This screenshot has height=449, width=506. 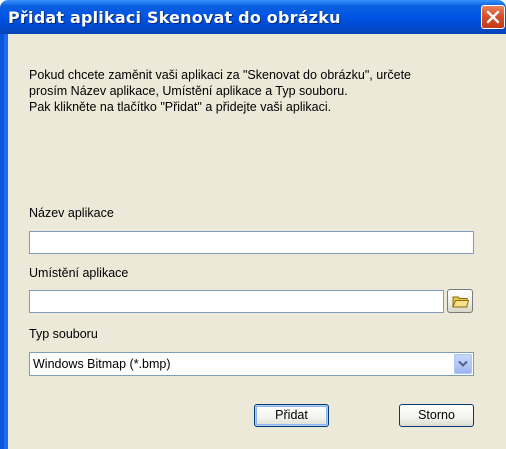 I want to click on close-button, so click(x=493, y=17).